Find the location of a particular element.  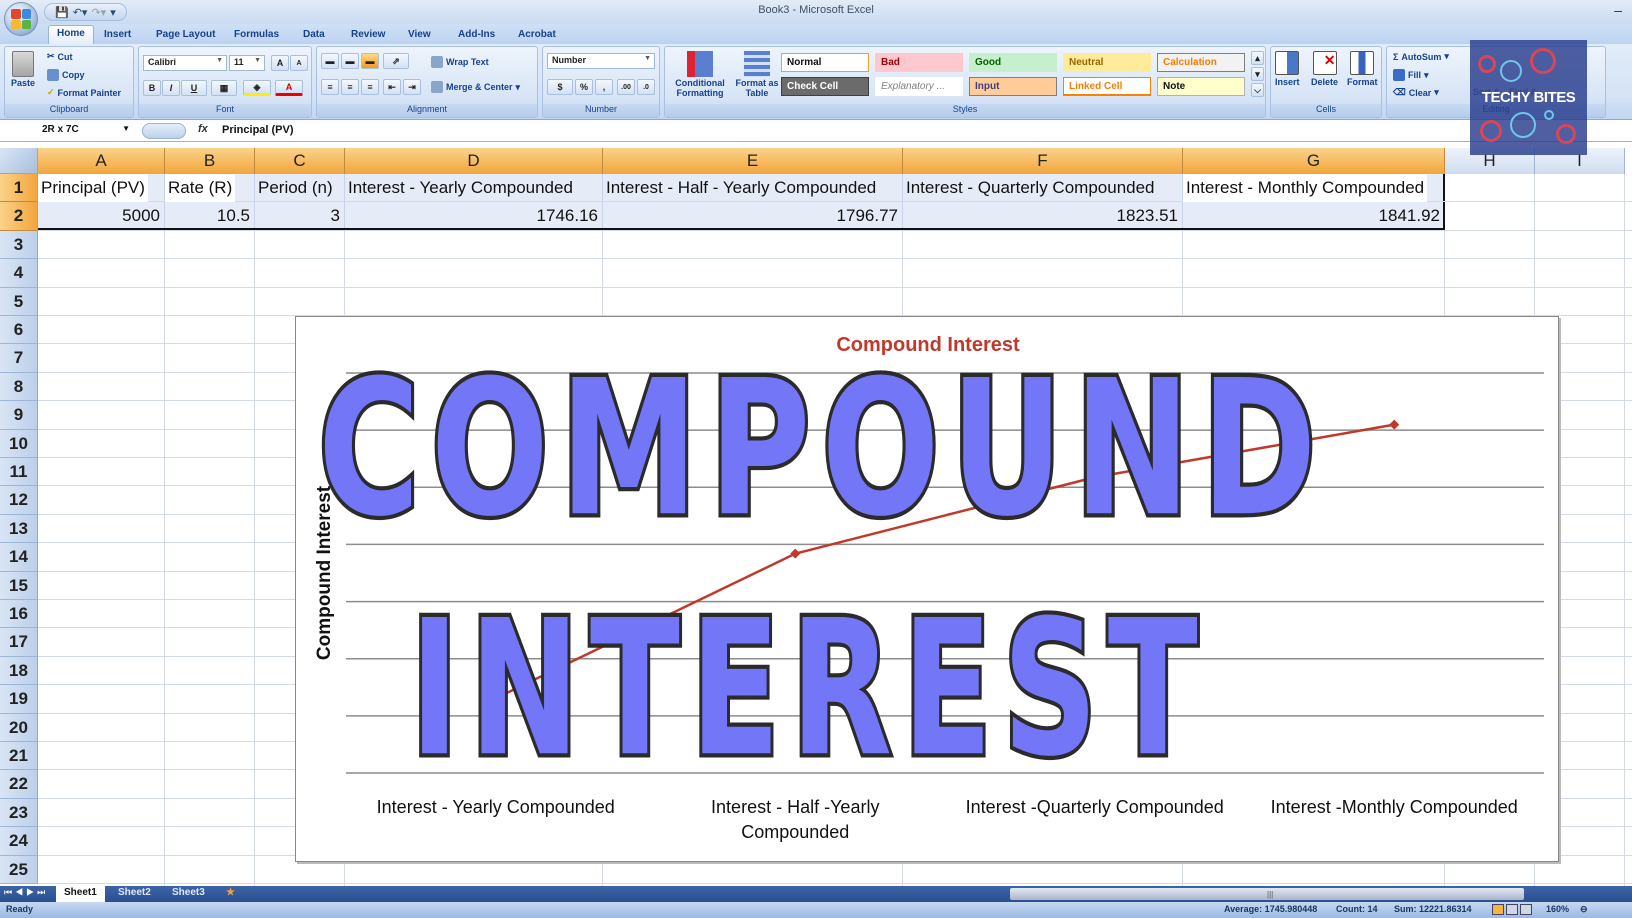

cell-c2: 3 is located at coordinates (299, 216).